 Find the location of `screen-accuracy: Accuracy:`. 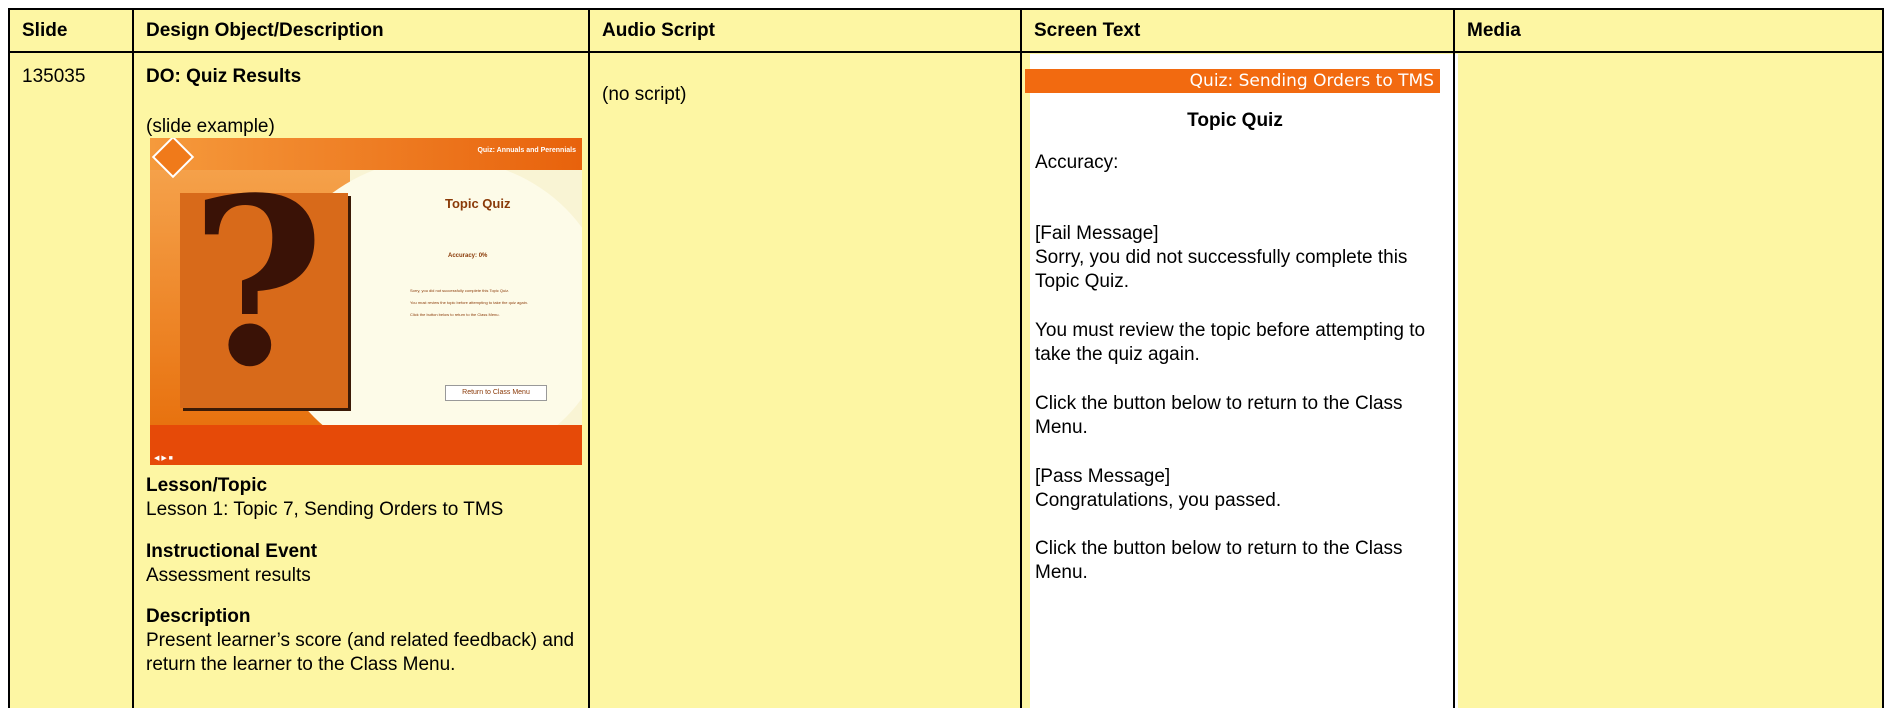

screen-accuracy: Accuracy: is located at coordinates (1077, 162).